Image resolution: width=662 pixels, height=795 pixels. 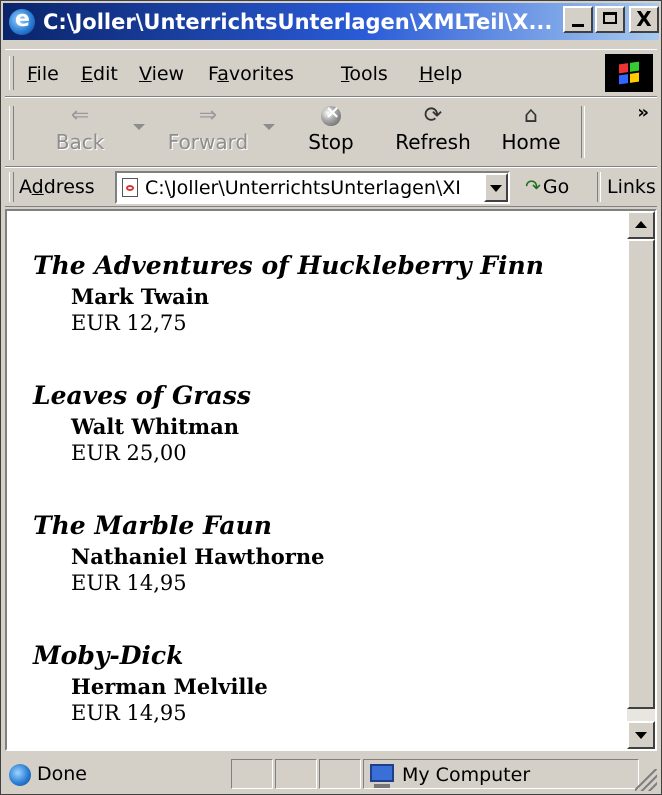 I want to click on forward-dropdown-icon, so click(x=269, y=127).